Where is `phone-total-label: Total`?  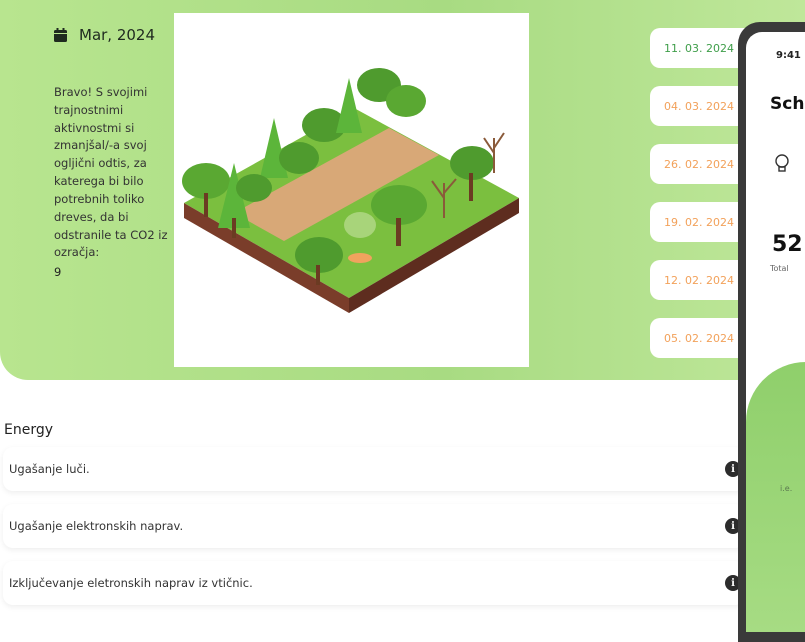
phone-total-label: Total is located at coordinates (779, 268).